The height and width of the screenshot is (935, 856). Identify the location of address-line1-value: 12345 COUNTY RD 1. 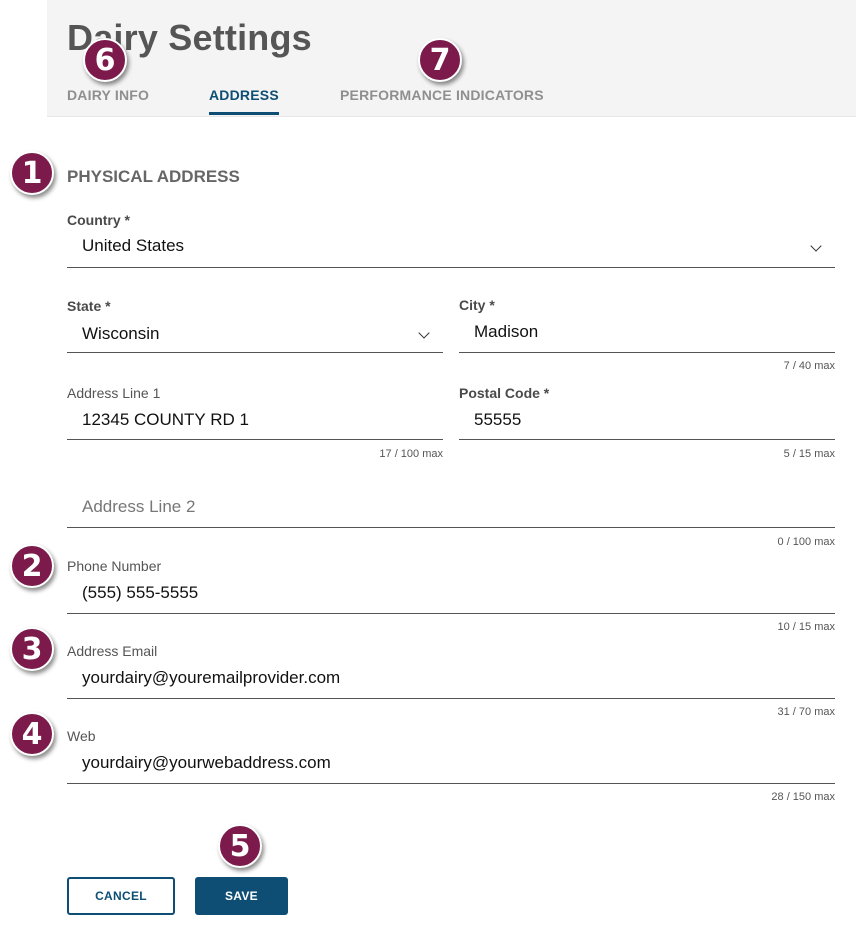
(165, 419).